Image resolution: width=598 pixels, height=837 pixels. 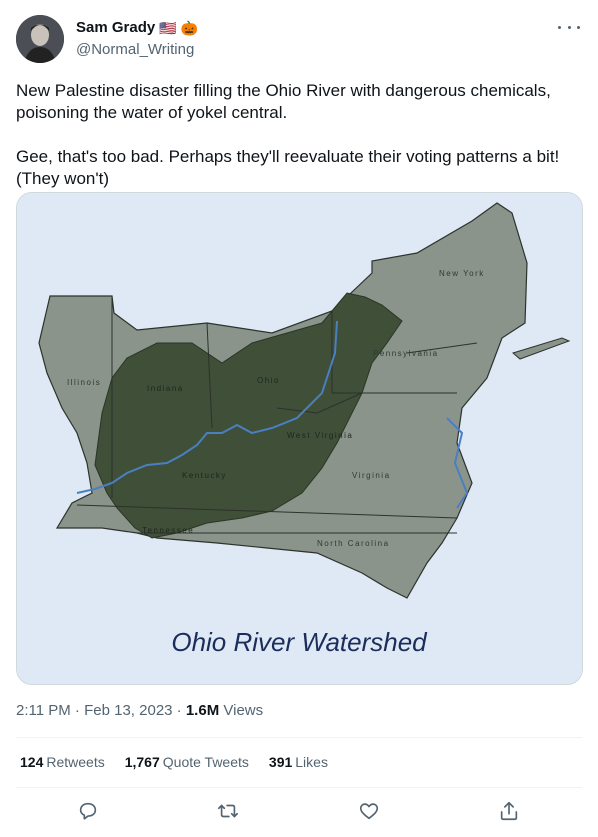 What do you see at coordinates (142, 762) in the screenshot?
I see `quotes-count: 1,767` at bounding box center [142, 762].